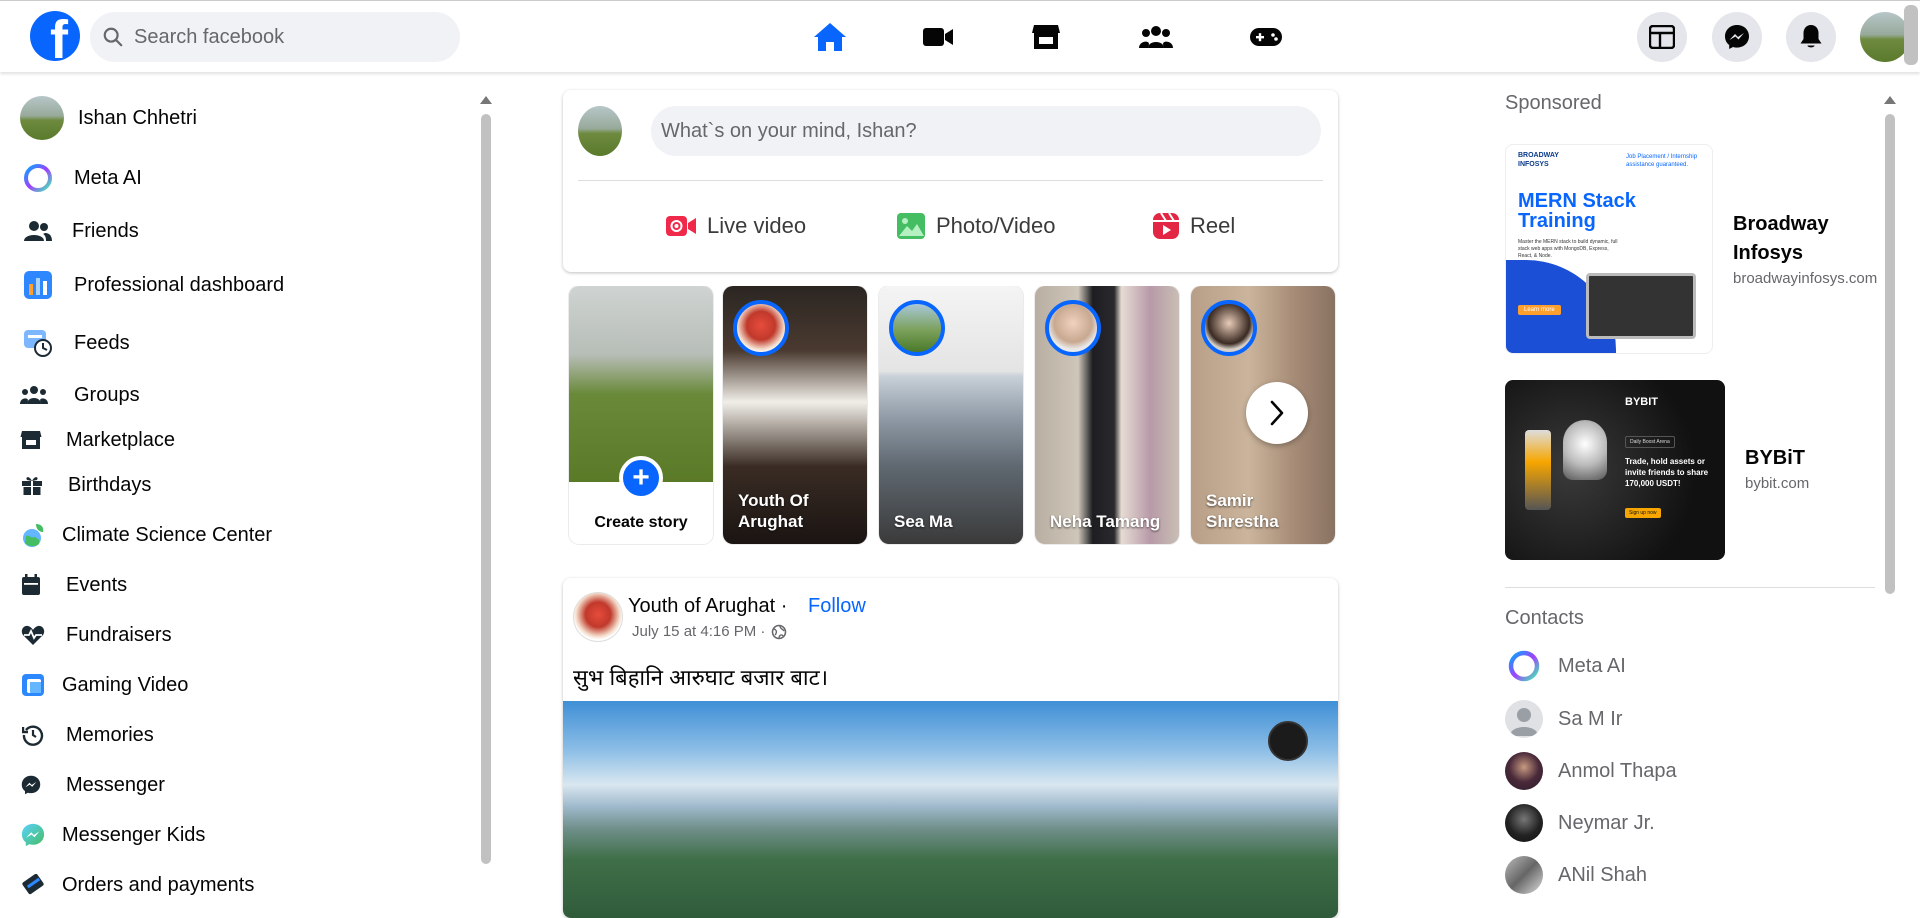  What do you see at coordinates (1591, 771) in the screenshot?
I see `contact-item: Anmol Thapa` at bounding box center [1591, 771].